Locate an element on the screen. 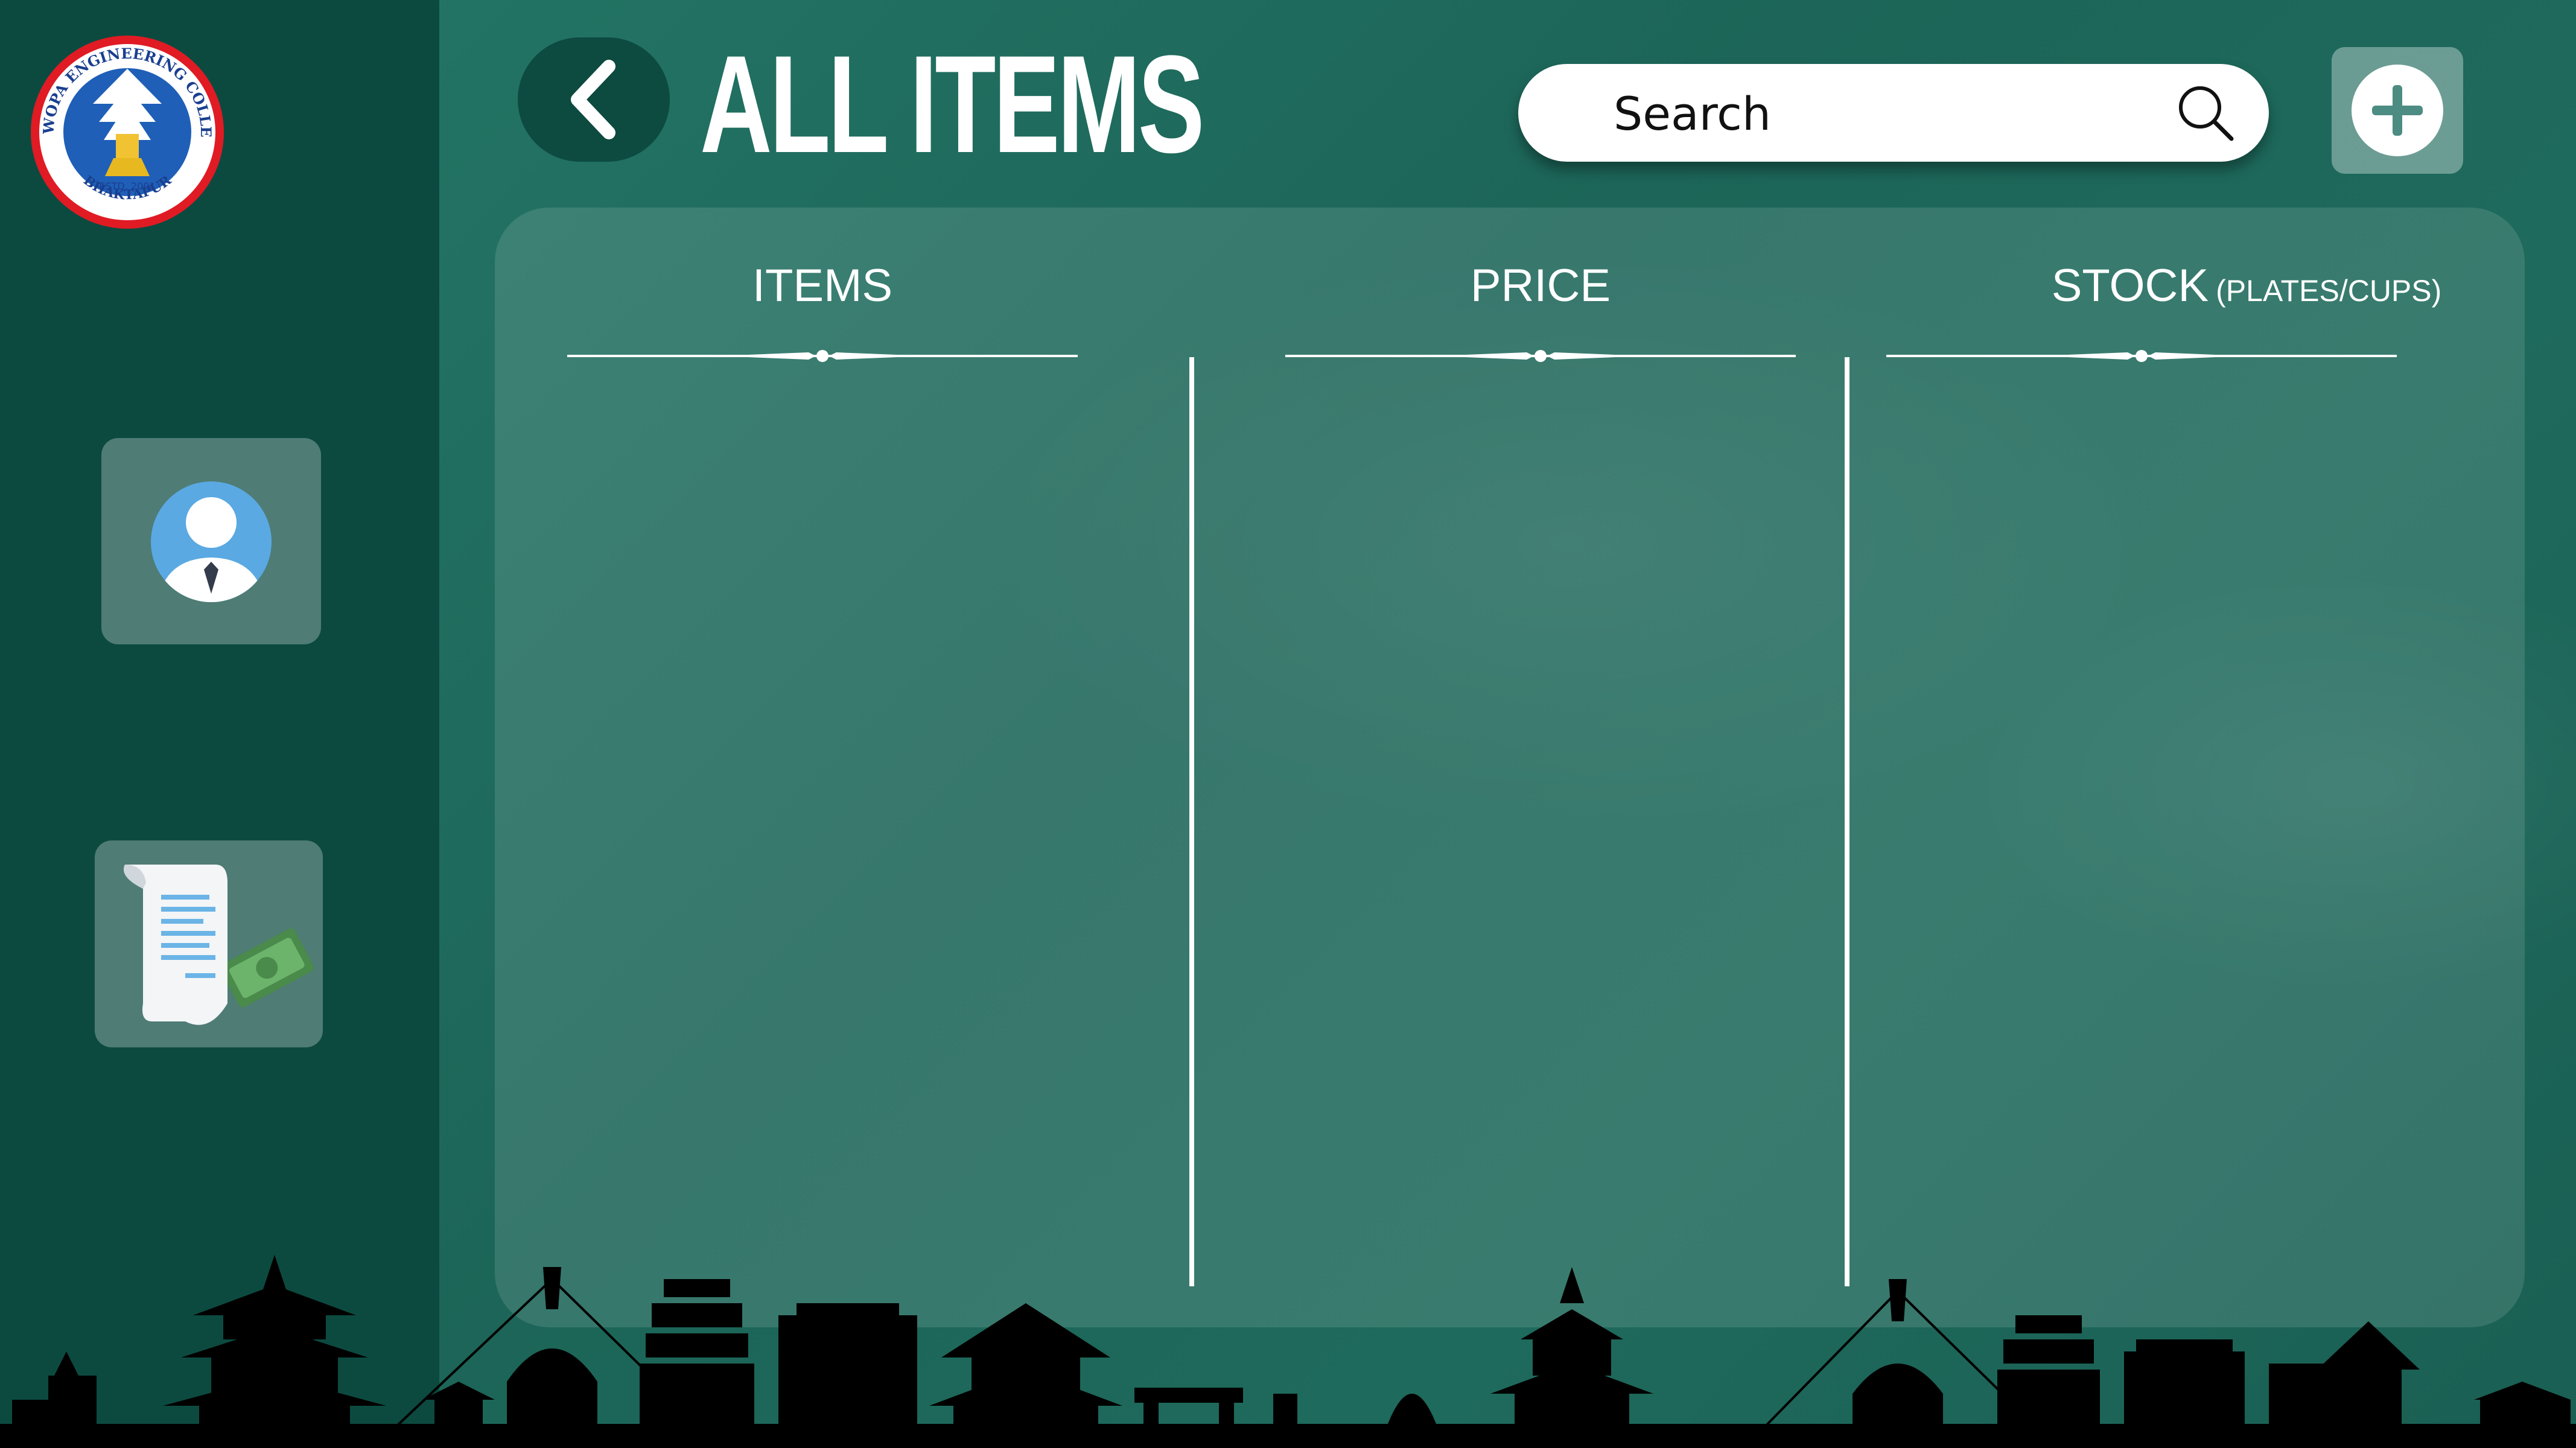 The height and width of the screenshot is (1448, 2576). sidebar-item-billing is located at coordinates (209, 944).